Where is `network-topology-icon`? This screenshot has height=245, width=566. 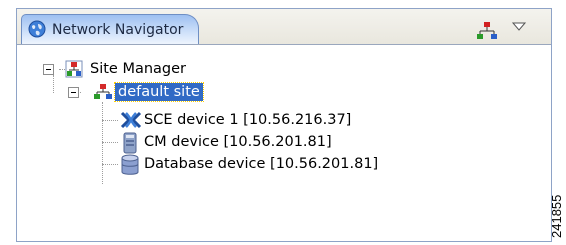
network-topology-icon is located at coordinates (487, 31).